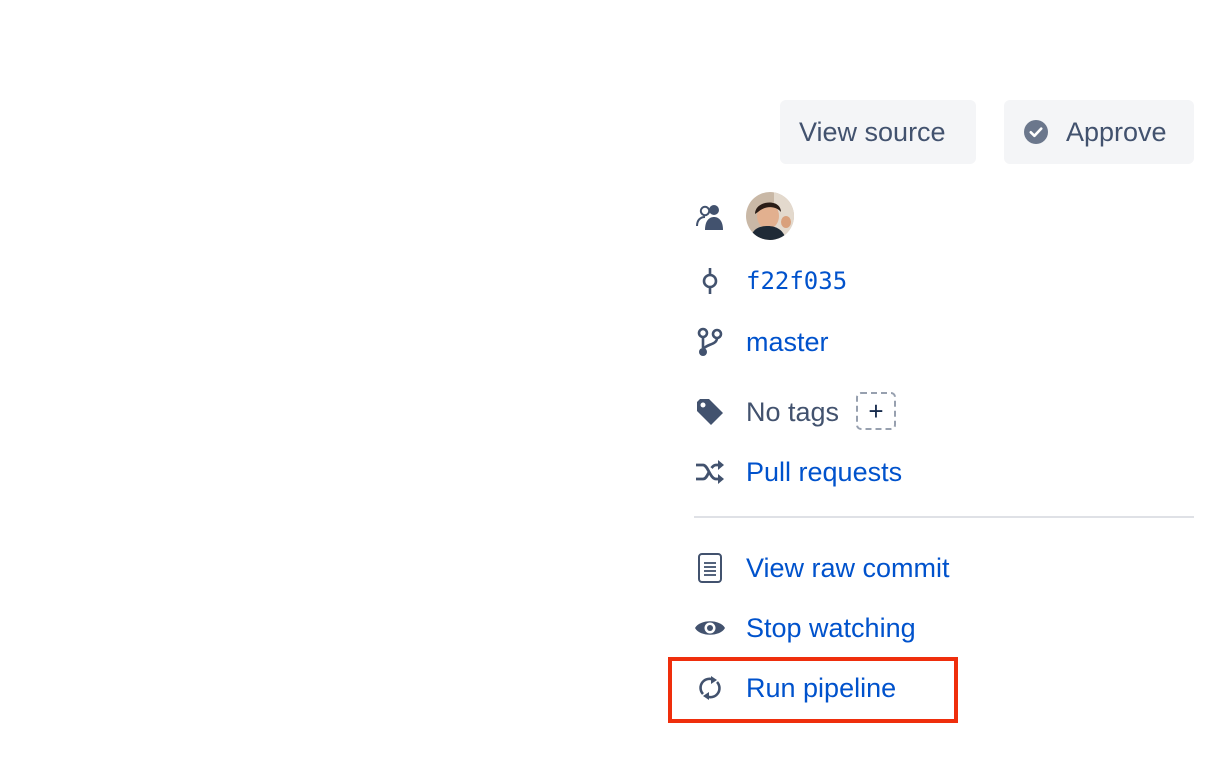 Image resolution: width=1226 pixels, height=768 pixels. What do you see at coordinates (710, 628) in the screenshot?
I see `eye-icon` at bounding box center [710, 628].